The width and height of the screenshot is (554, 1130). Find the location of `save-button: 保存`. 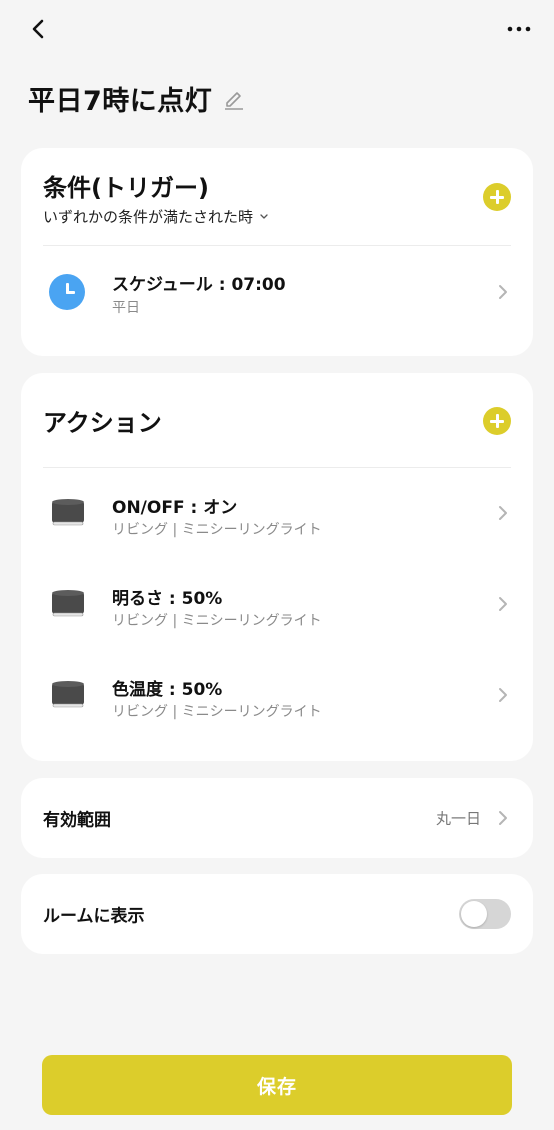

save-button: 保存 is located at coordinates (277, 1085).